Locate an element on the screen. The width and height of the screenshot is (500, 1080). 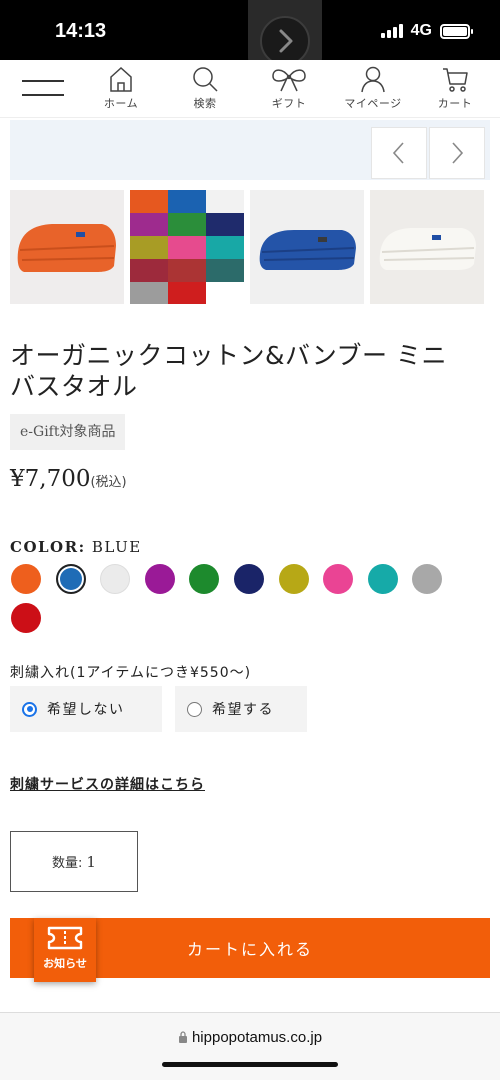
nav-cart-label: カート is located at coordinates (455, 103).